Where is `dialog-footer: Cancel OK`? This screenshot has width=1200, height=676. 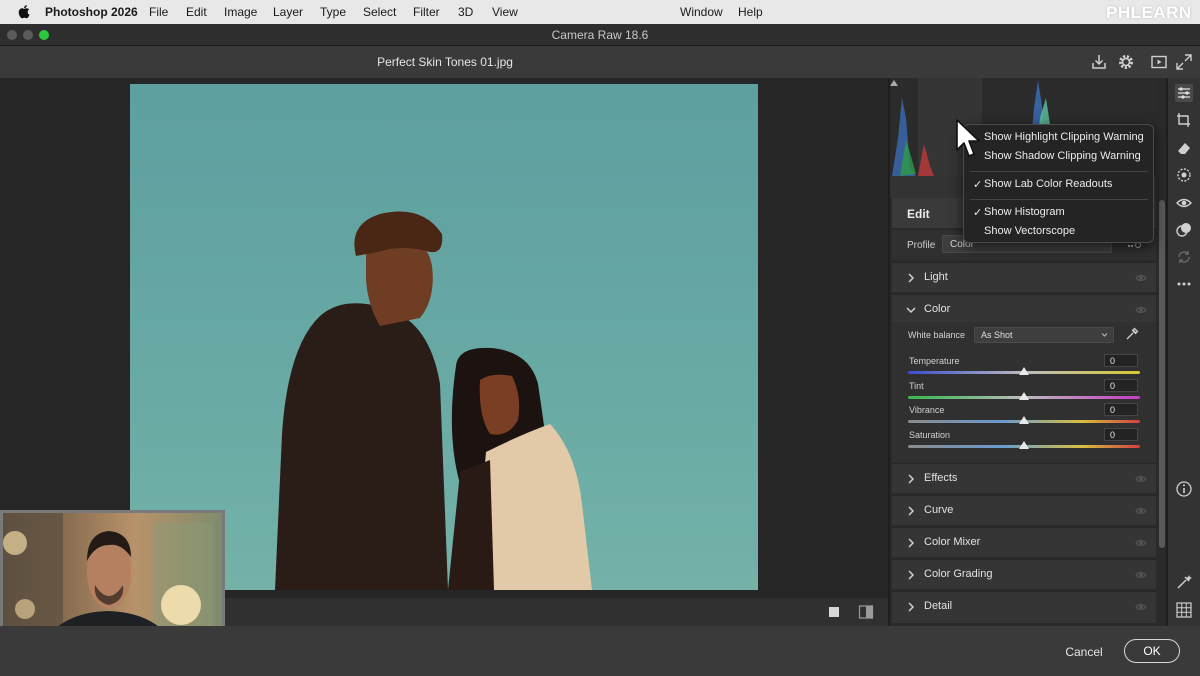 dialog-footer: Cancel OK is located at coordinates (600, 651).